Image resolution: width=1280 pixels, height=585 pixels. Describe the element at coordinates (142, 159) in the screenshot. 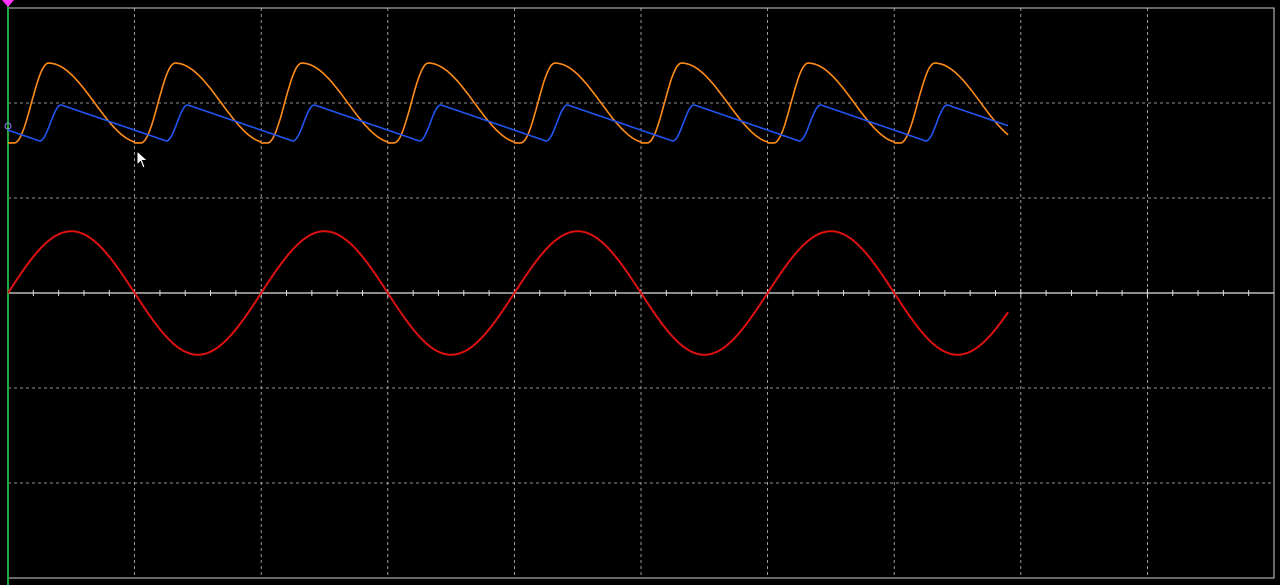

I see `mouse-pointer-icon` at that location.